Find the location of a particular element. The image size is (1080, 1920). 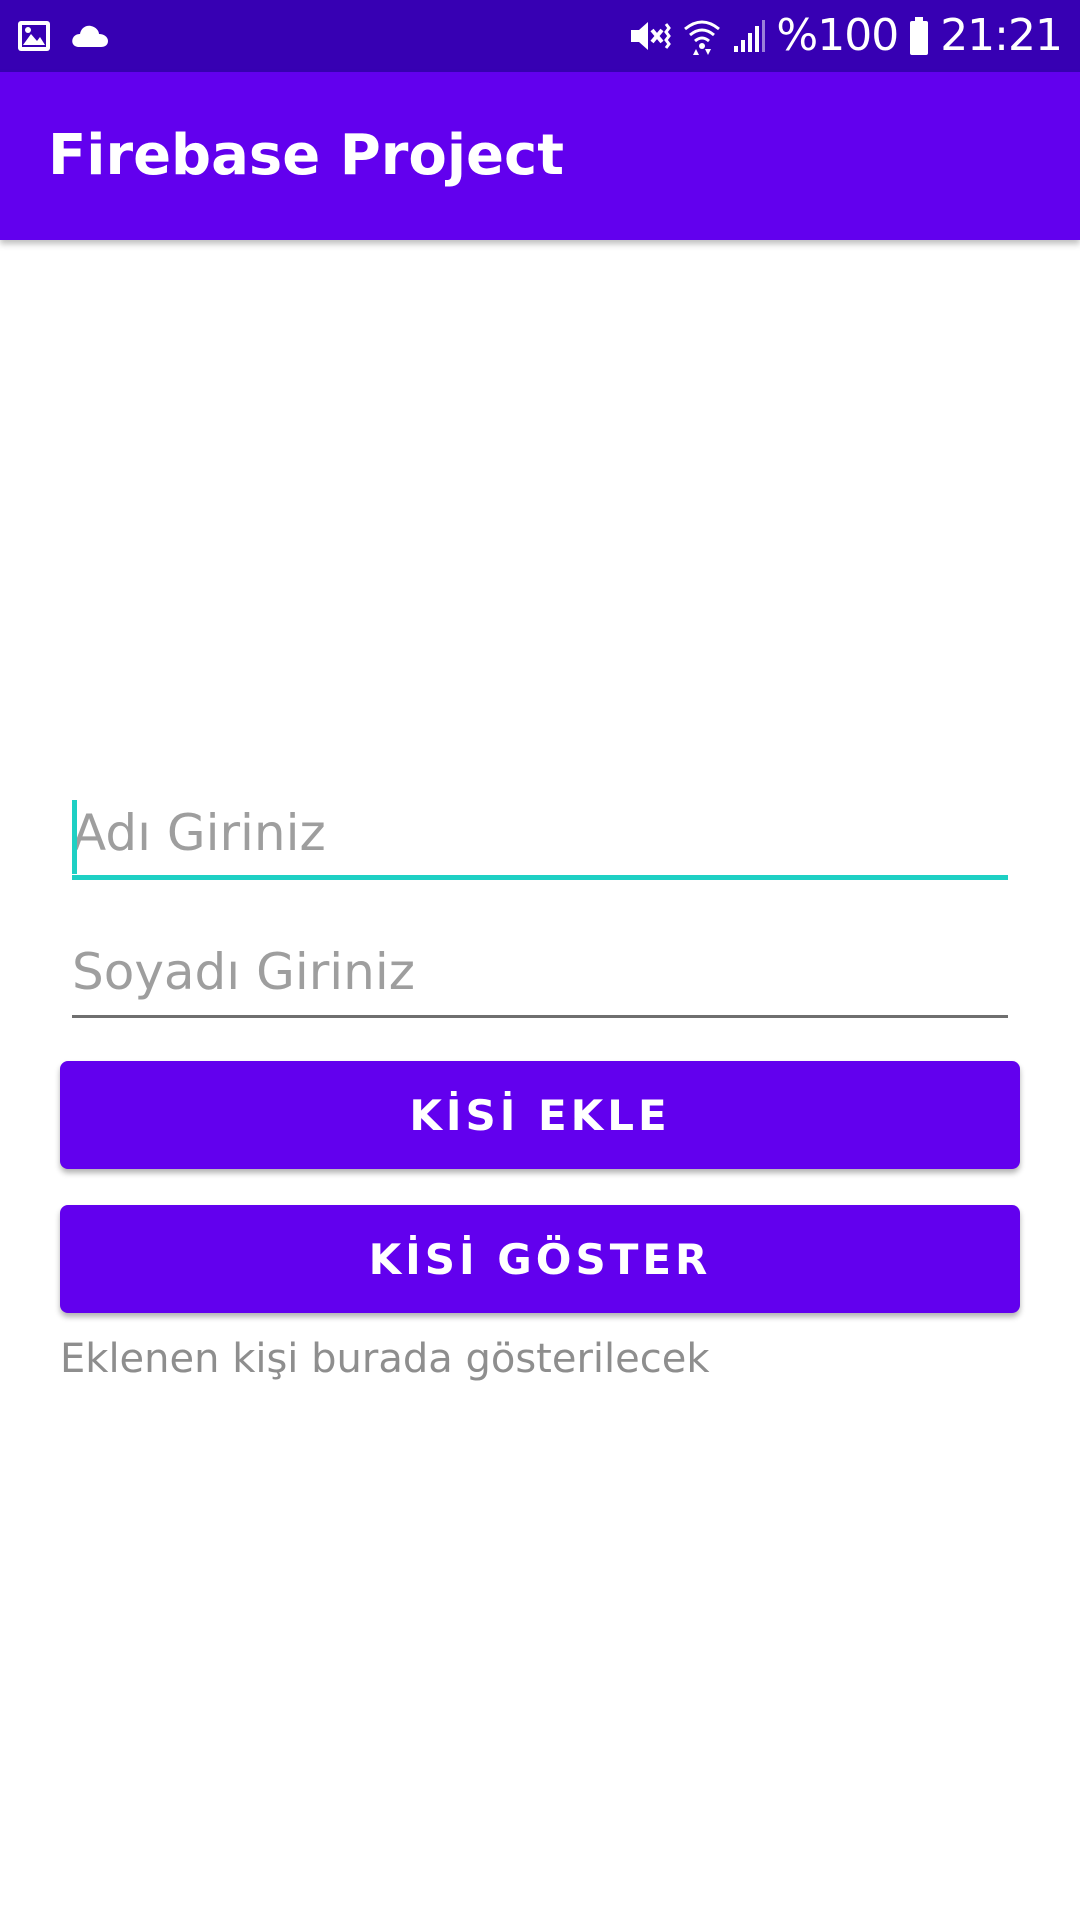

app-title: Firebase Project is located at coordinates (306, 155).